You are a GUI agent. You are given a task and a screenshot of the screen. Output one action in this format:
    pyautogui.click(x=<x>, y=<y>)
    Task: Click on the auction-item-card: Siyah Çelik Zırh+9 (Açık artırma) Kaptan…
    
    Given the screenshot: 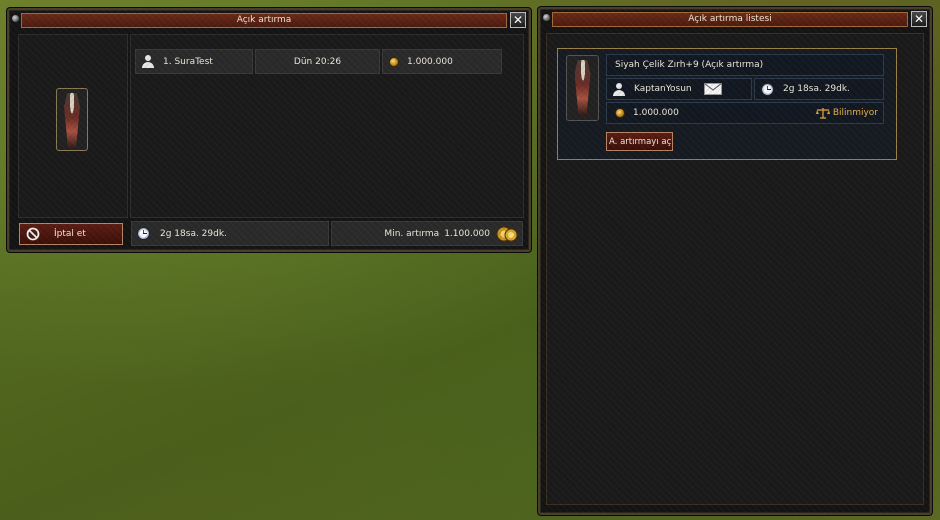 What is the action you would take?
    pyautogui.click(x=727, y=104)
    